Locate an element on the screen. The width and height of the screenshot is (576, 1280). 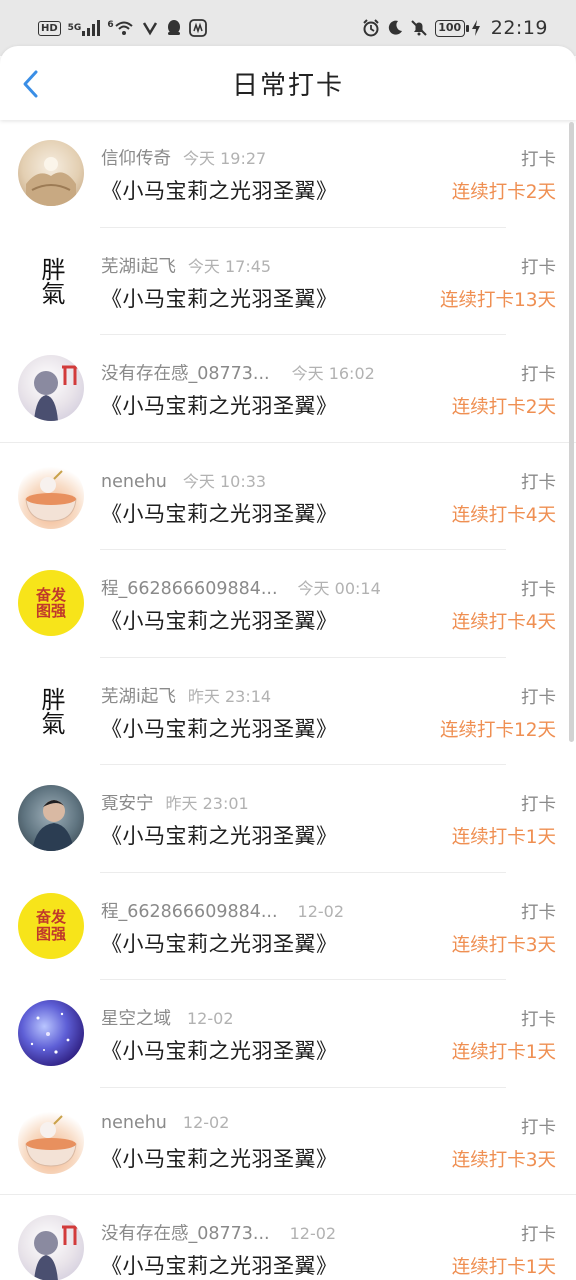
entry-meta: 没有存在感_08773... 今天 16:02 is located at coordinates (238, 372).